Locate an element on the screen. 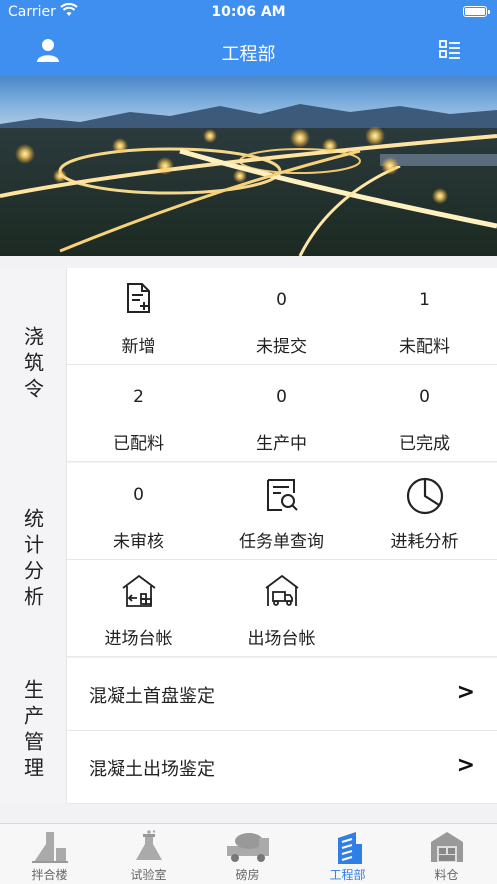  in-production-button: 0 生产中 is located at coordinates (281, 413).